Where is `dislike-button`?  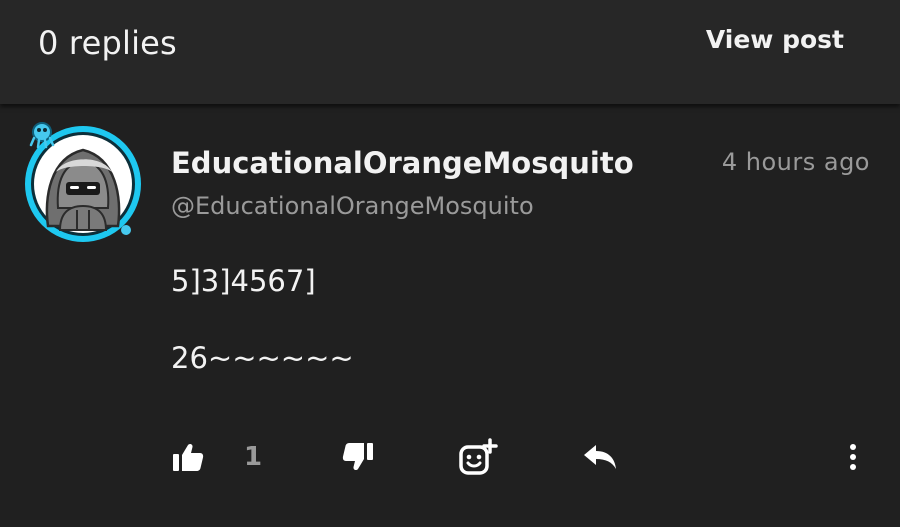 dislike-button is located at coordinates (358, 457).